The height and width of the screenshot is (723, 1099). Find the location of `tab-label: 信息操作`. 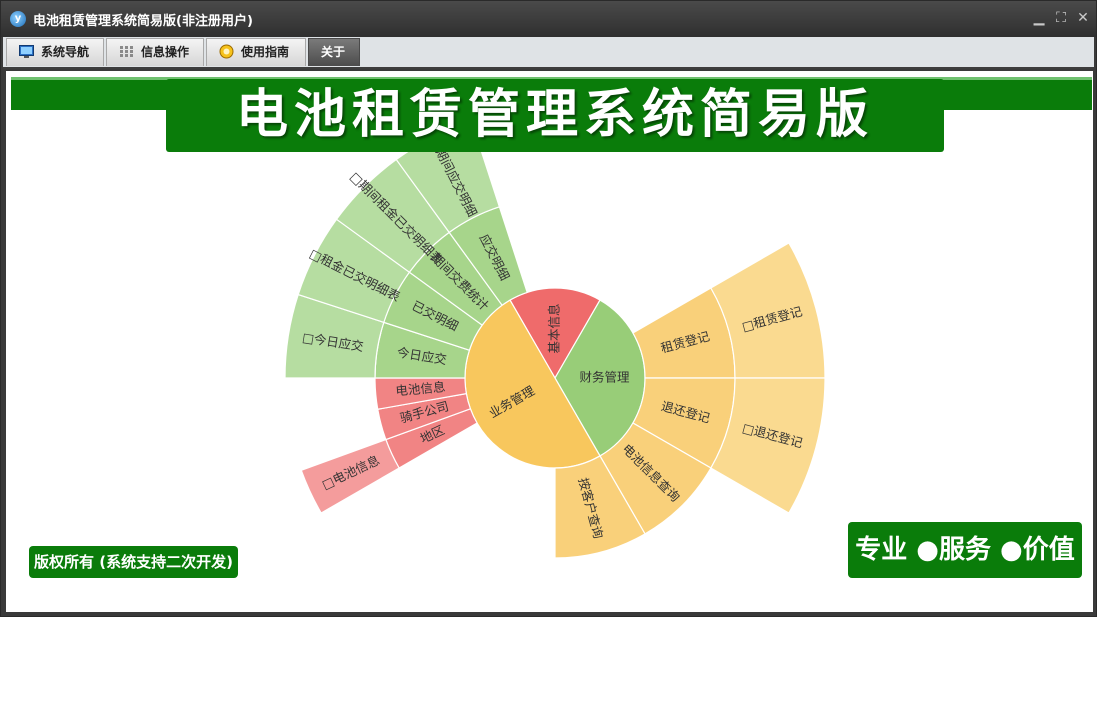

tab-label: 信息操作 is located at coordinates (165, 52).